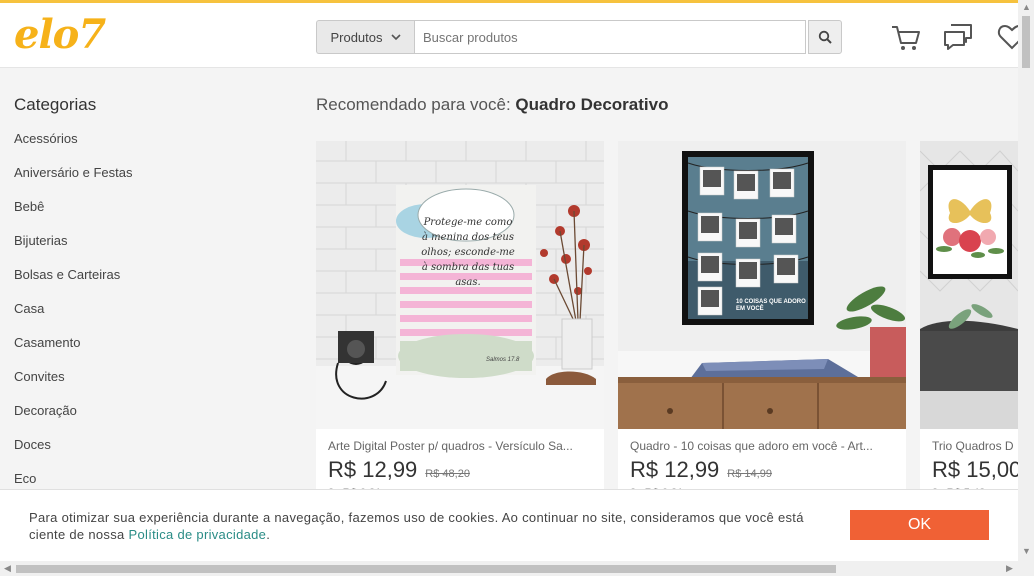  Describe the element at coordinates (771, 305) in the screenshot. I see `frame-caption: 10 COISAS QUE ADORO EM VOCÊ` at that location.